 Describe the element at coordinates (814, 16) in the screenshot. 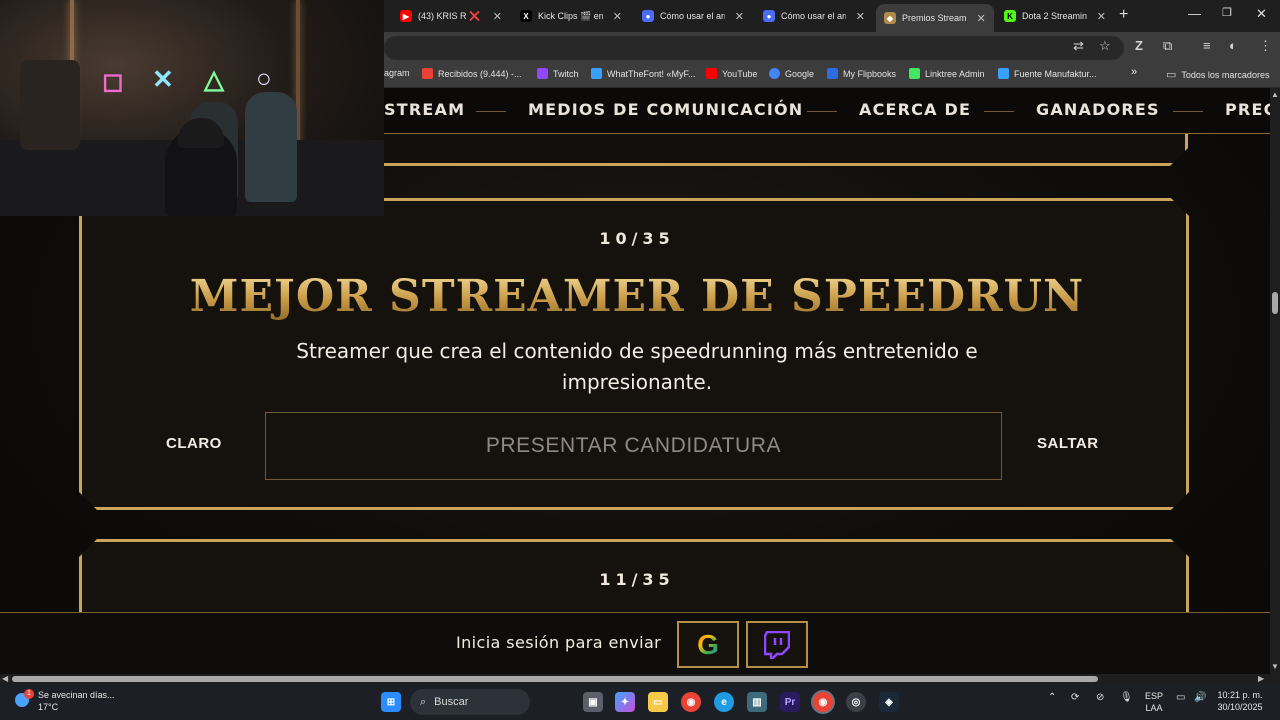

I see `tab-como-usar-2: ● Cómo usar el arr ✕` at that location.